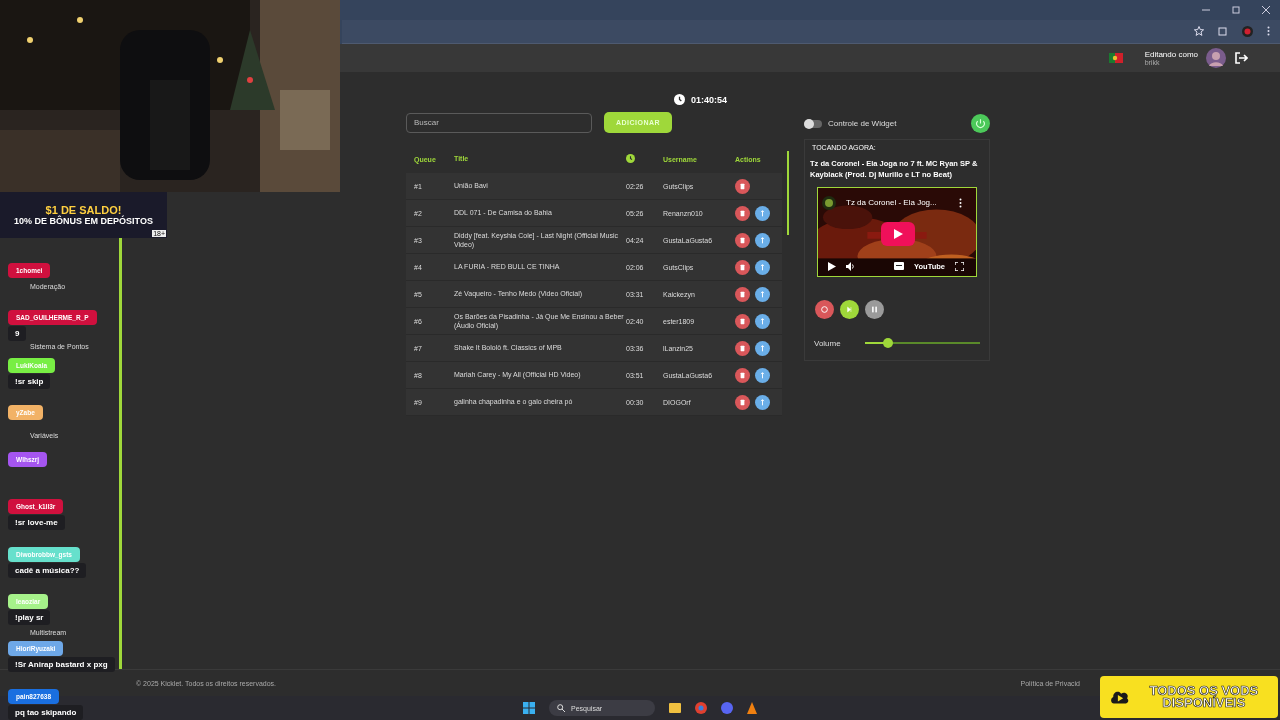  What do you see at coordinates (61, 665) in the screenshot?
I see `chat-message: !Sr Anirap bastard x pxg` at bounding box center [61, 665].